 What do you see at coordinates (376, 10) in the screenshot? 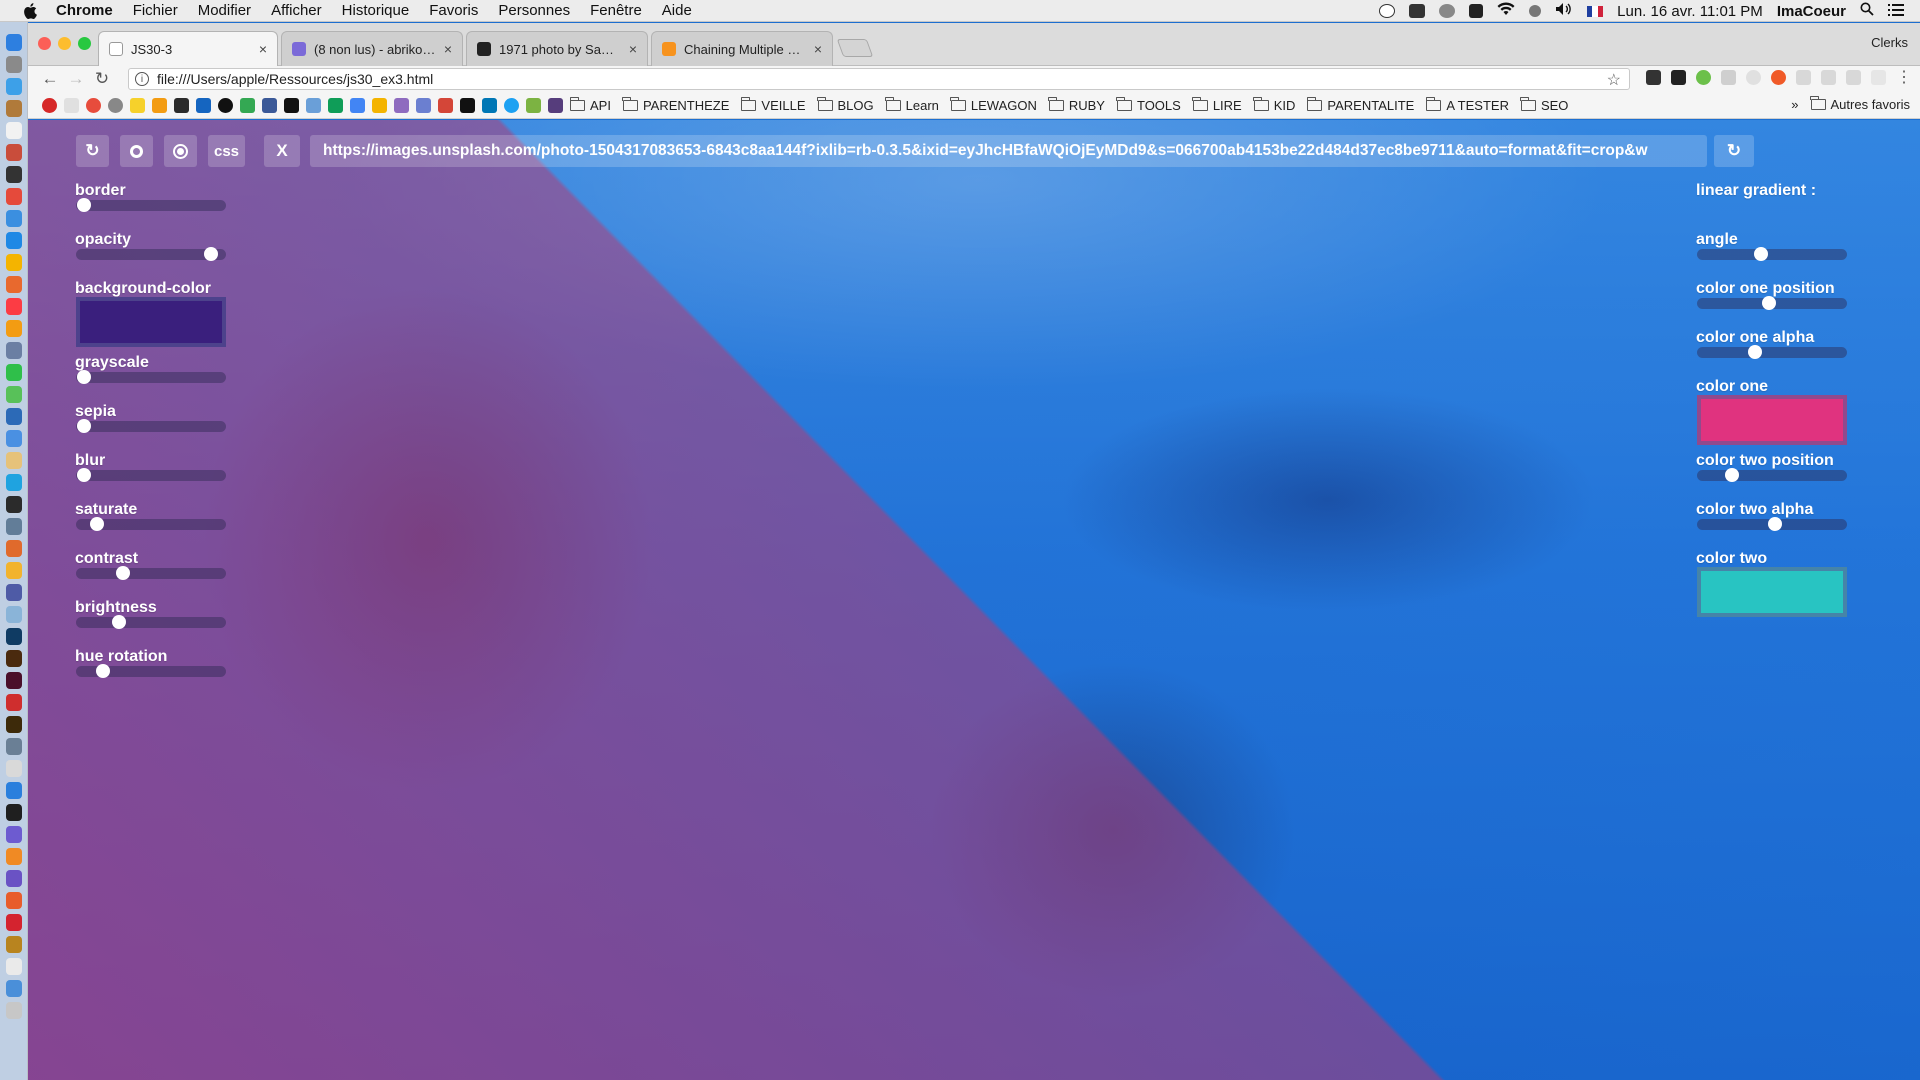
I see `menu-historique: Historique` at bounding box center [376, 10].